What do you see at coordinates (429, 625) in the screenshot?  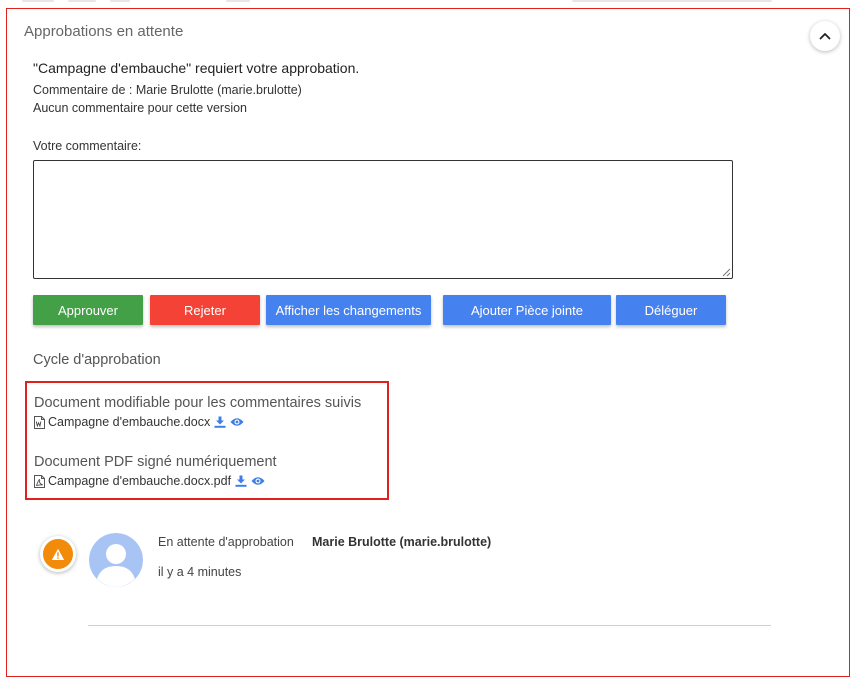 I see `divider` at bounding box center [429, 625].